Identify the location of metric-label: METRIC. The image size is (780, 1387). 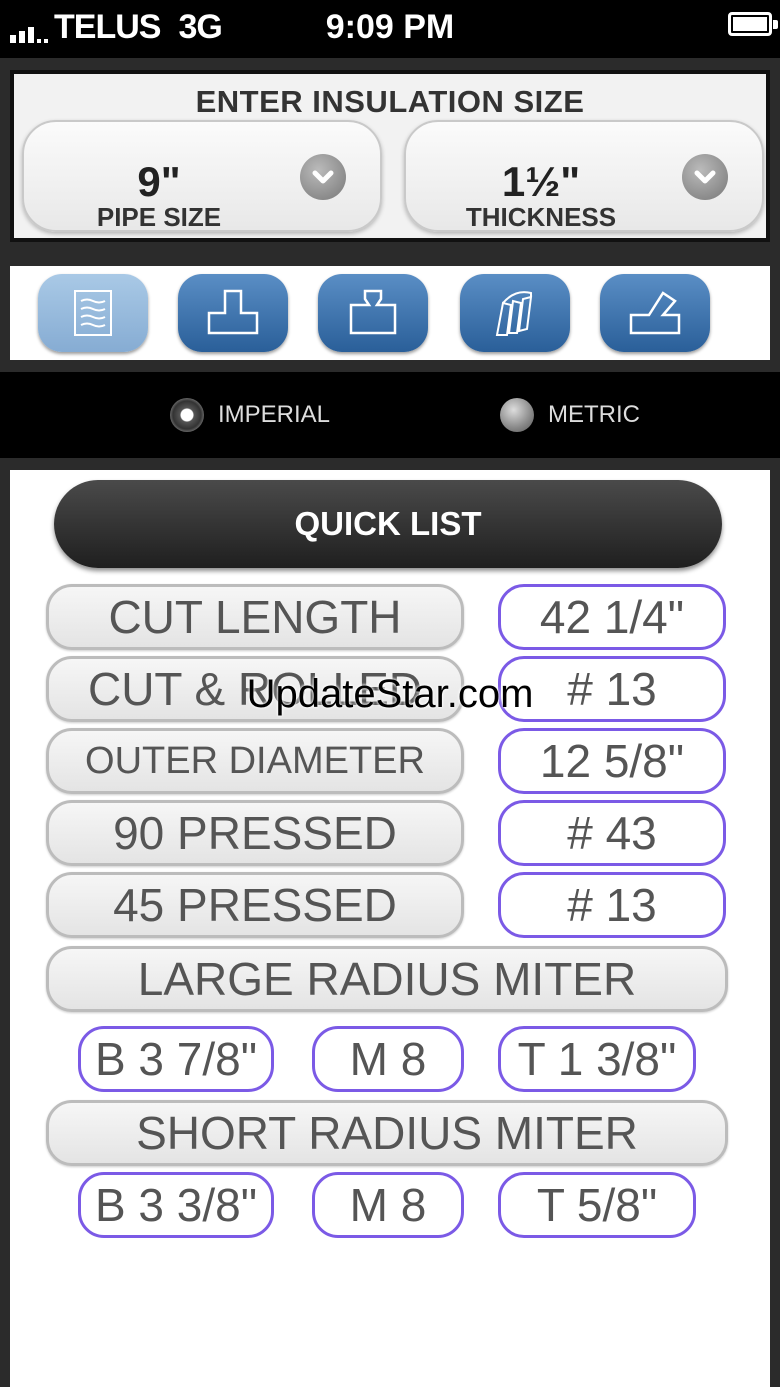
(594, 414).